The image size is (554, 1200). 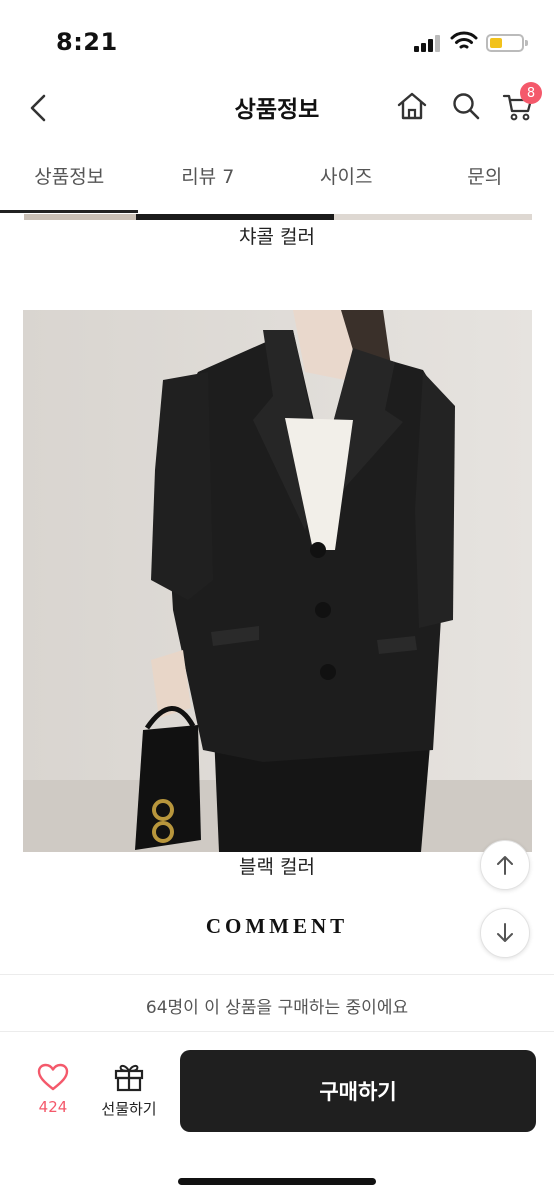 I want to click on tab-bar: 상품정보 리뷰 7 사이즈 문의, so click(x=277, y=182).